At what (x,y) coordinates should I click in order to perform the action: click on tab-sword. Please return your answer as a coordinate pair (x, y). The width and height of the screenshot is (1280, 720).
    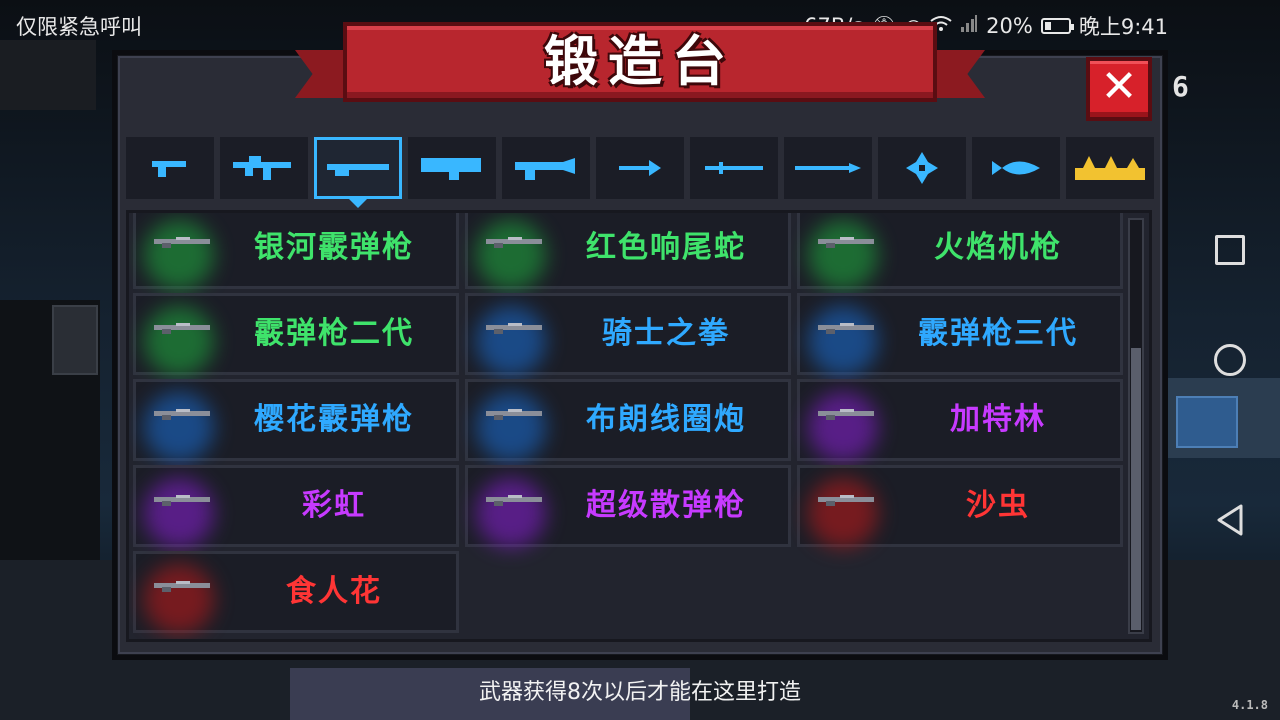
    Looking at the image, I should click on (734, 168).